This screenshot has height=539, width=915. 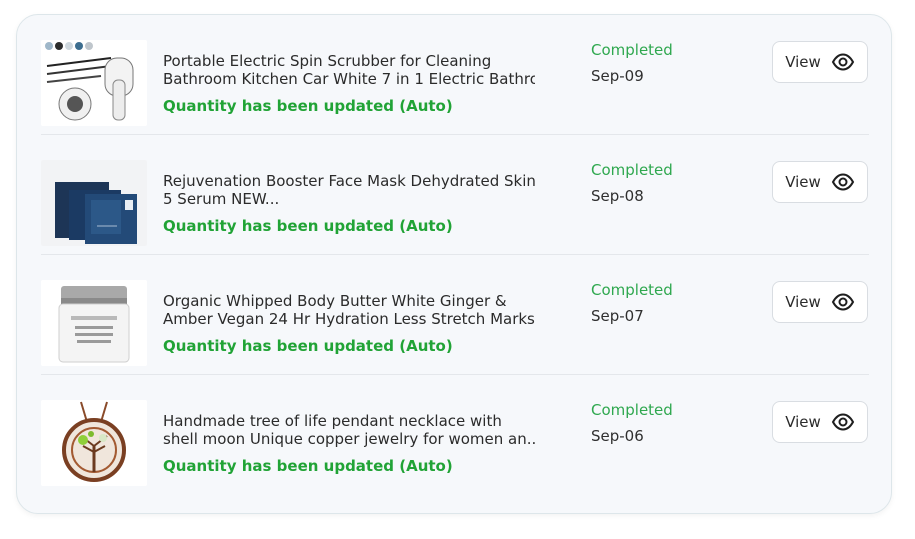 I want to click on spin-scrubber-product-image, so click(x=94, y=83).